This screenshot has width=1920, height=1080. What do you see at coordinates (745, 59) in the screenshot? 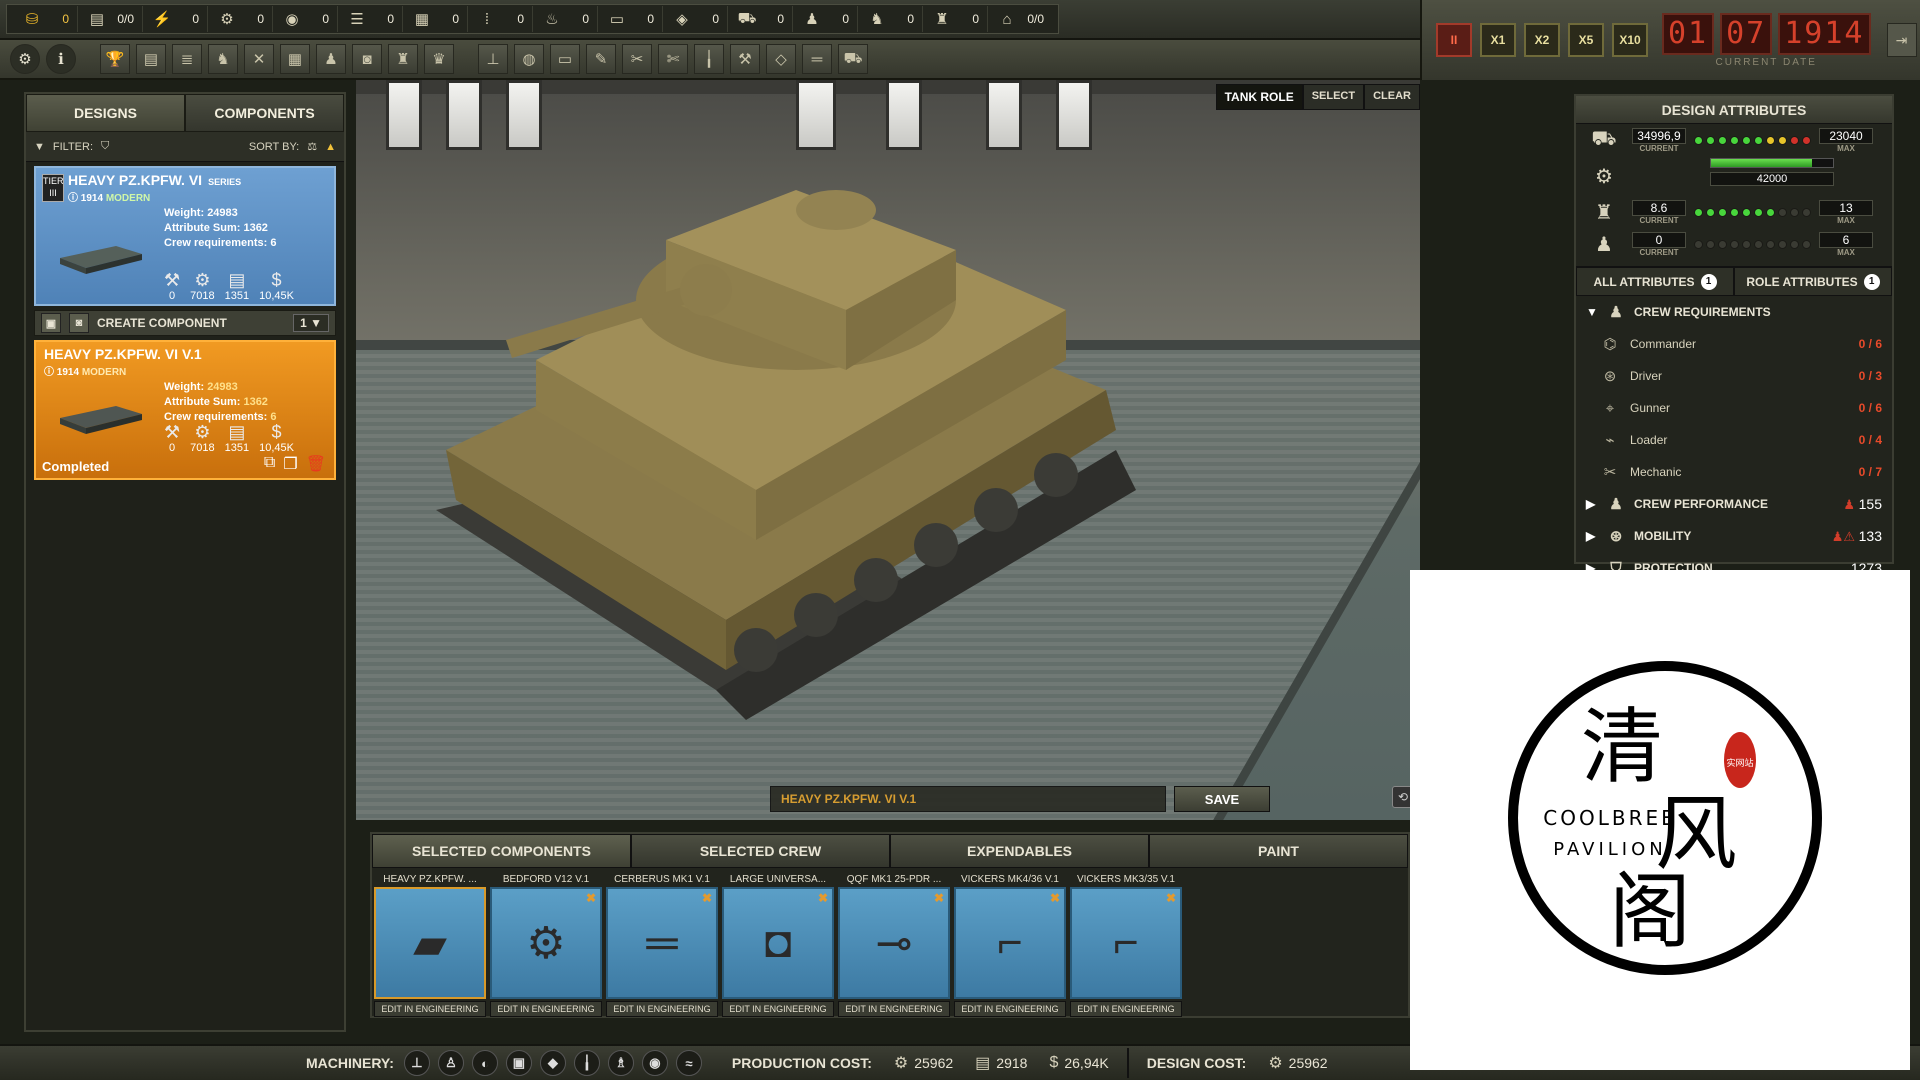
I see `hammer-icon: ⚒` at bounding box center [745, 59].